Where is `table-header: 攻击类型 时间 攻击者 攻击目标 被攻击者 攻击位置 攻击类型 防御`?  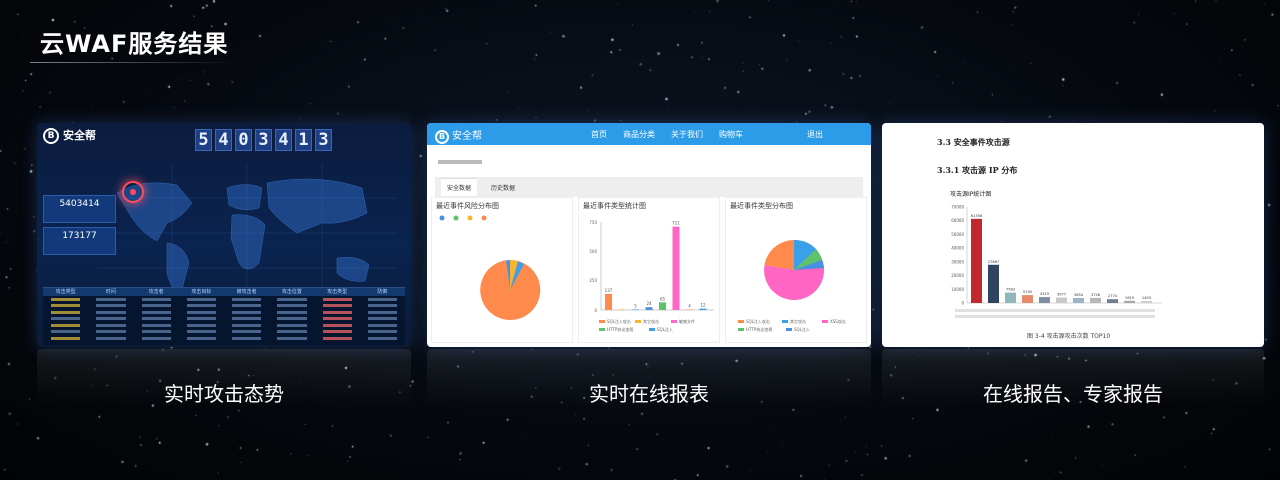
table-header: 攻击类型 时间 攻击者 攻击目标 被攻击者 攻击位置 攻击类型 防御 is located at coordinates (224, 292).